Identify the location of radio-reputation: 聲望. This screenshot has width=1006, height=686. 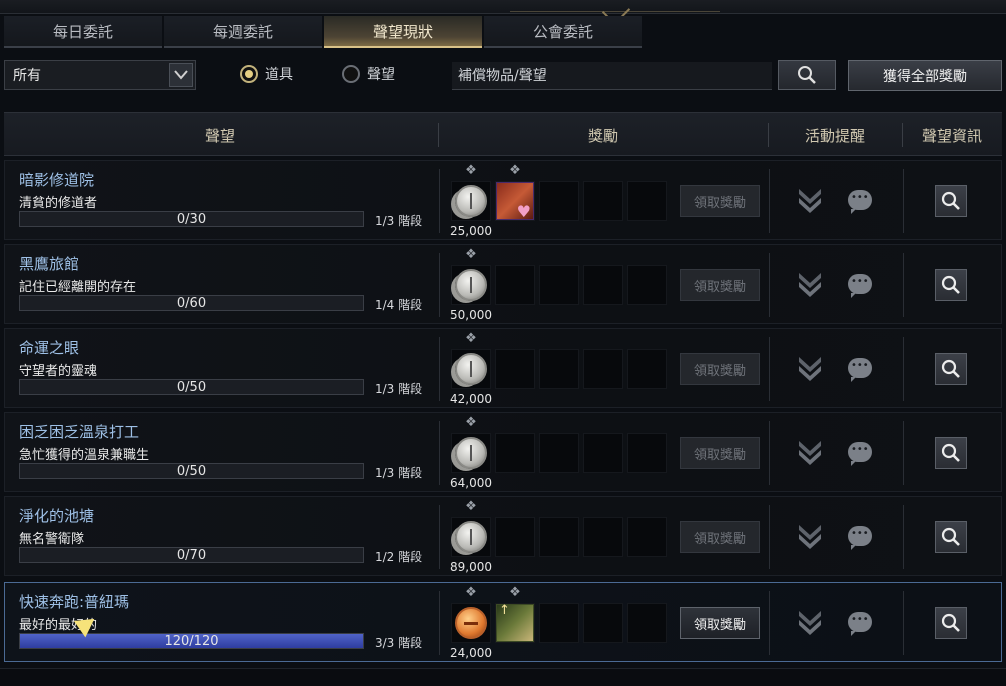
(368, 74).